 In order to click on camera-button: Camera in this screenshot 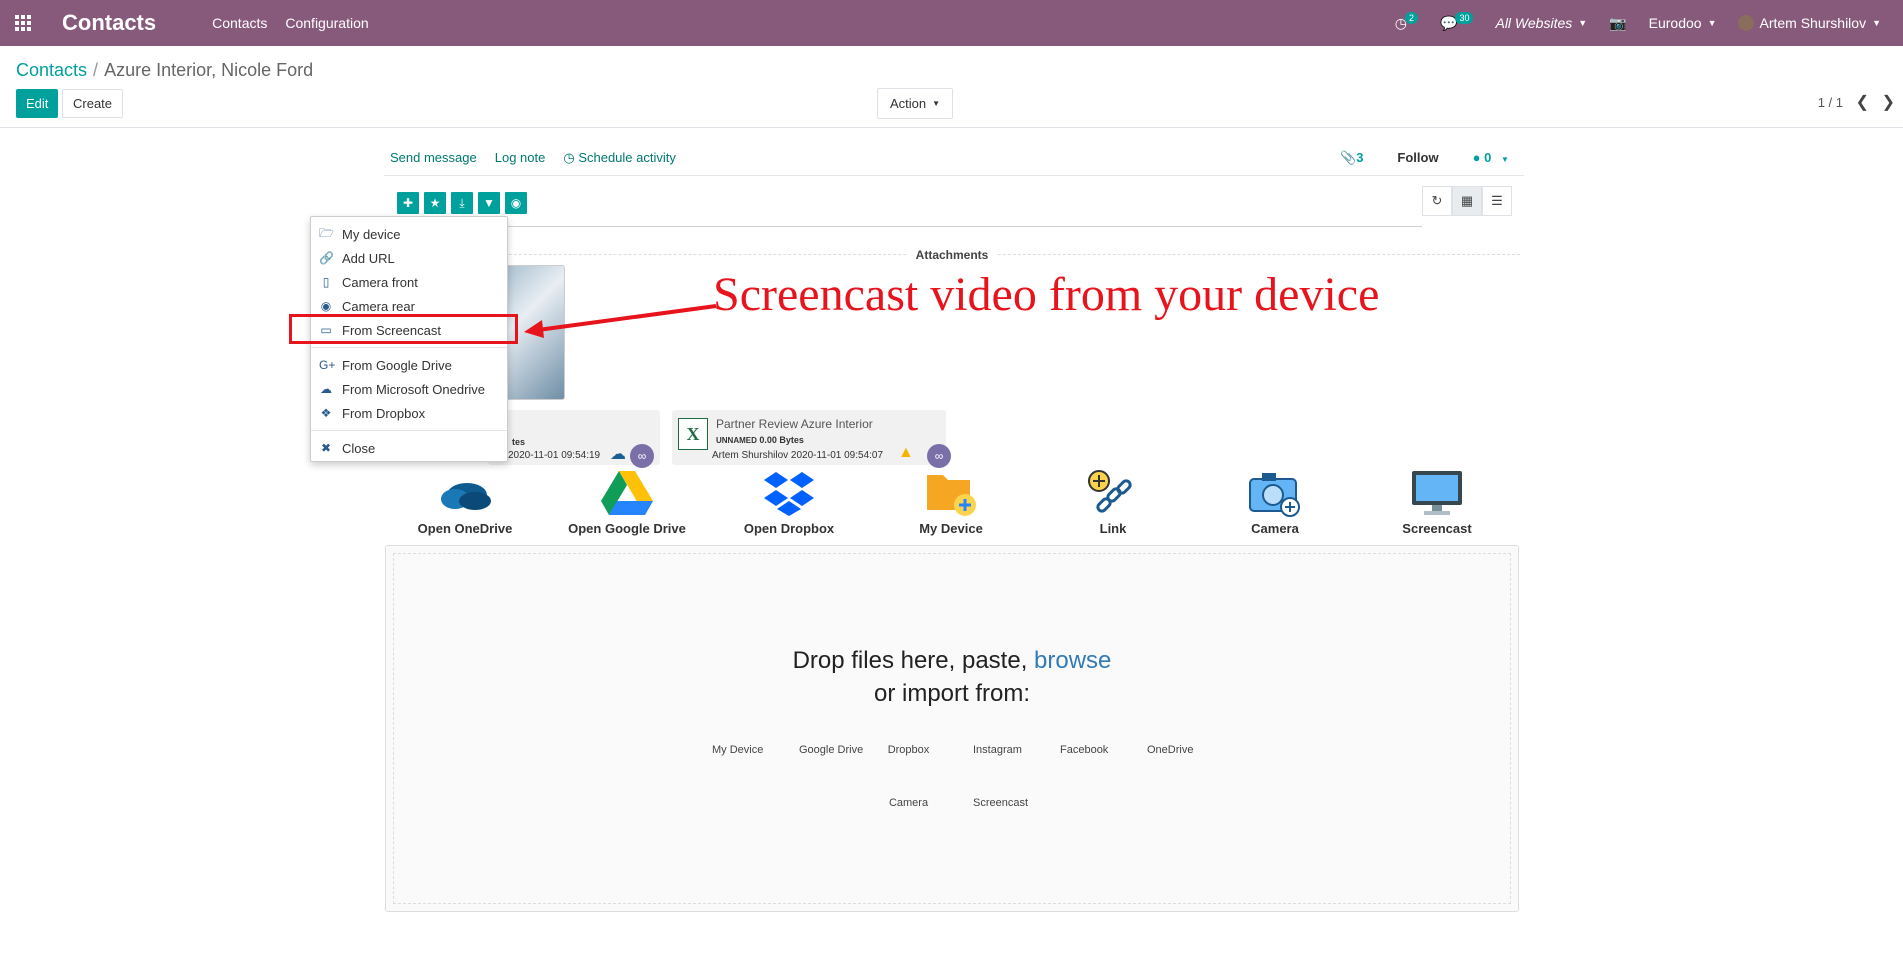, I will do `click(1275, 502)`.